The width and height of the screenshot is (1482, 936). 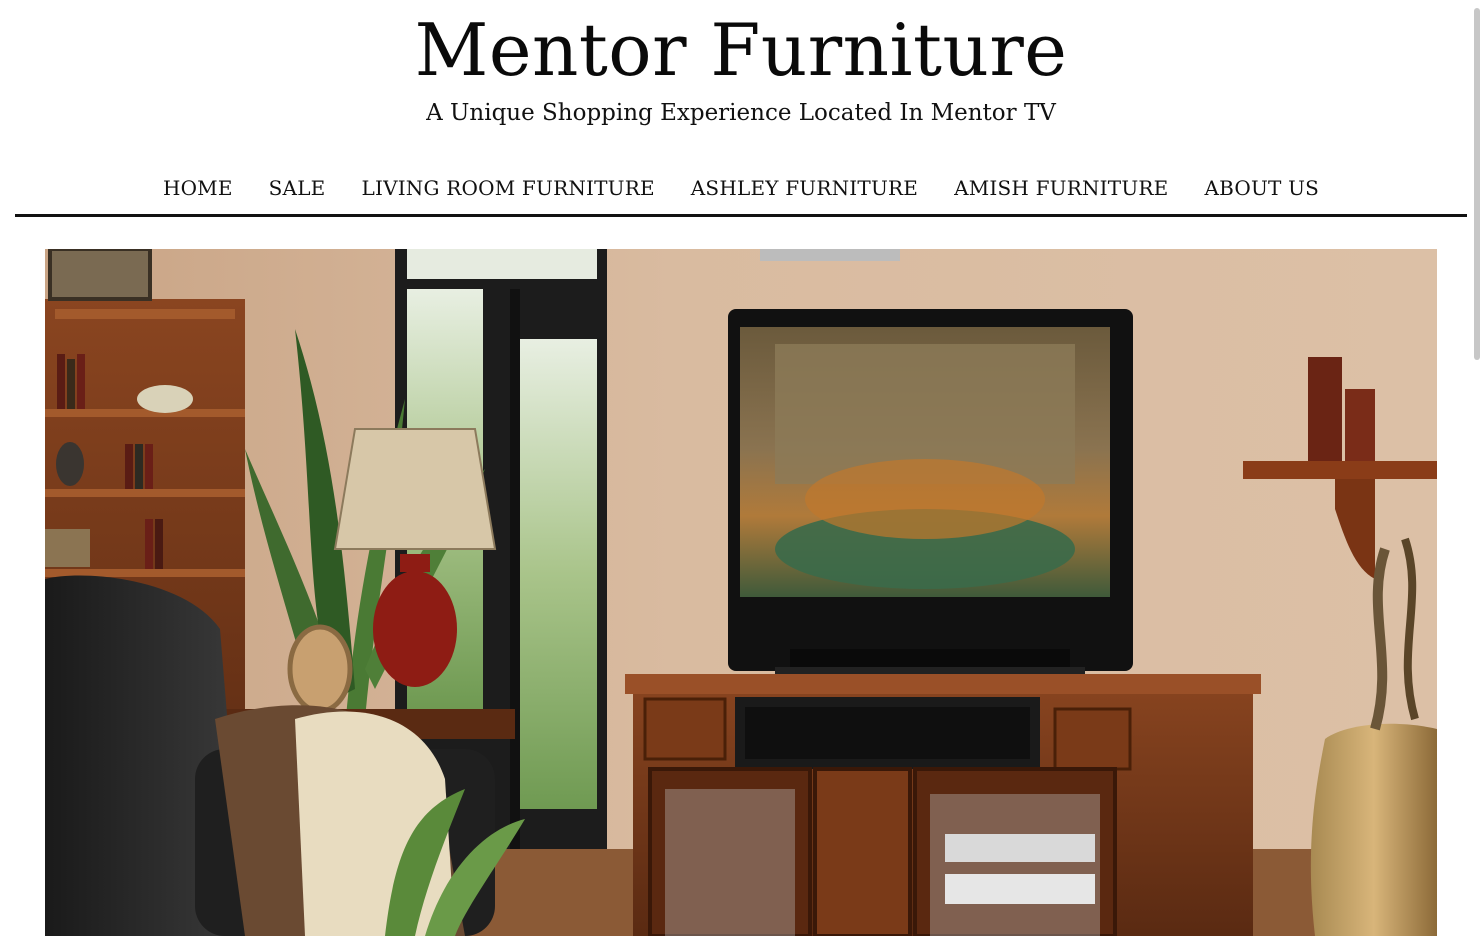 I want to click on nav-item-sale: SALE, so click(x=297, y=188).